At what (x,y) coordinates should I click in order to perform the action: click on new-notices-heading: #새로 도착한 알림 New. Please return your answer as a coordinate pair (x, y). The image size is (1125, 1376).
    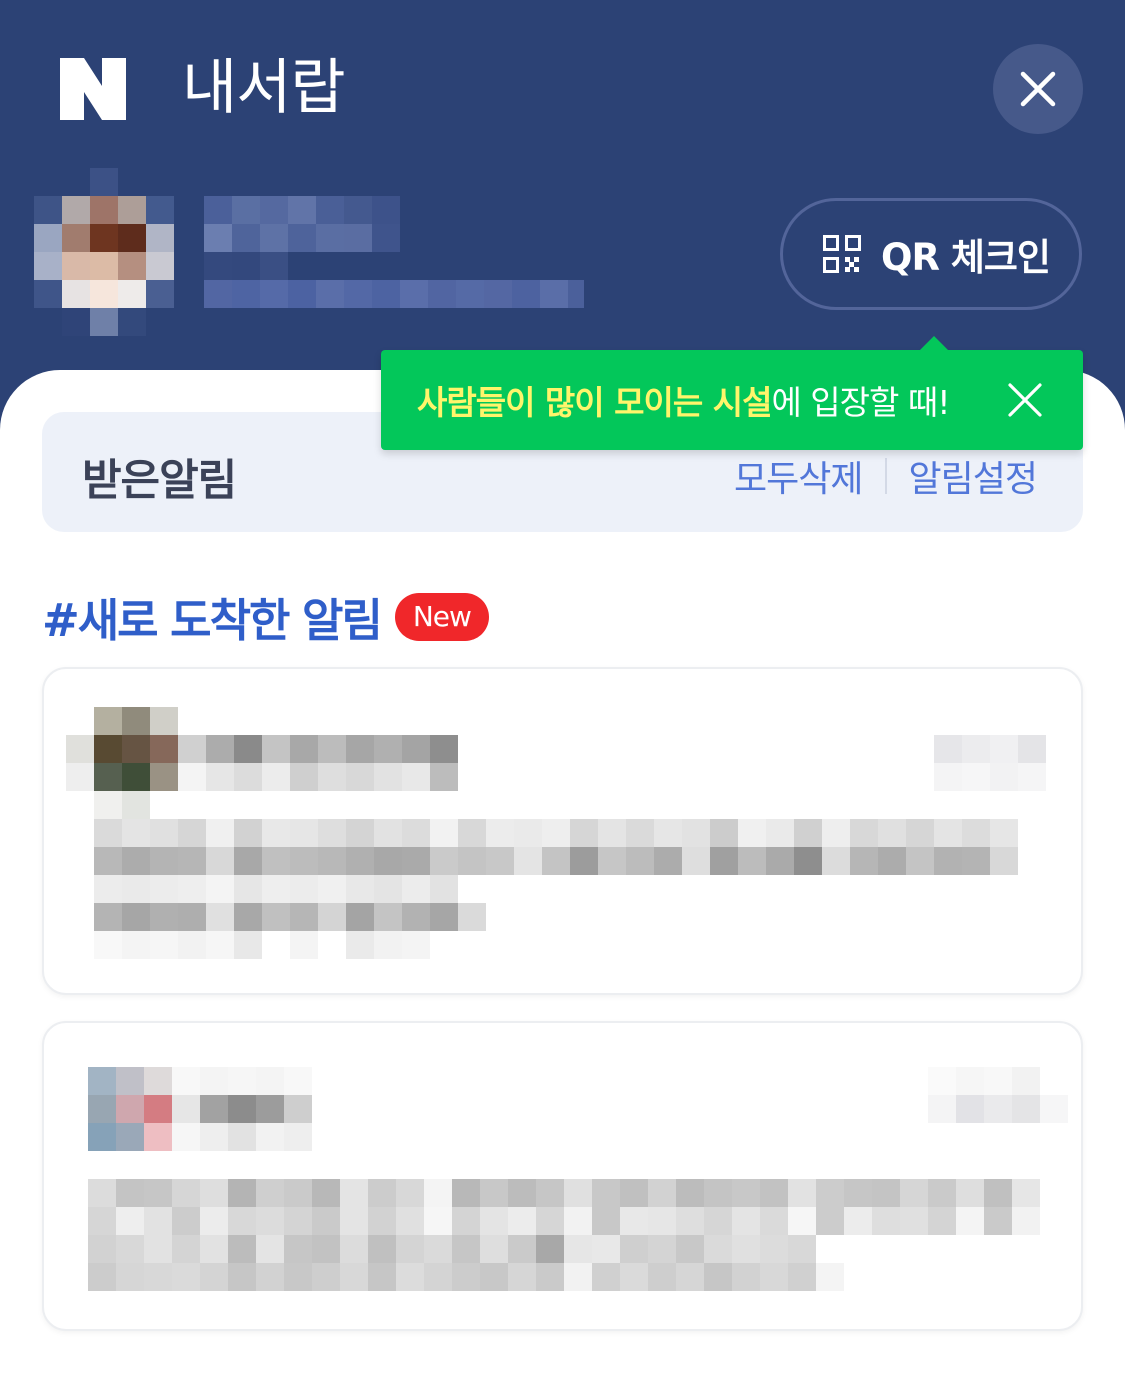
    Looking at the image, I should click on (265, 616).